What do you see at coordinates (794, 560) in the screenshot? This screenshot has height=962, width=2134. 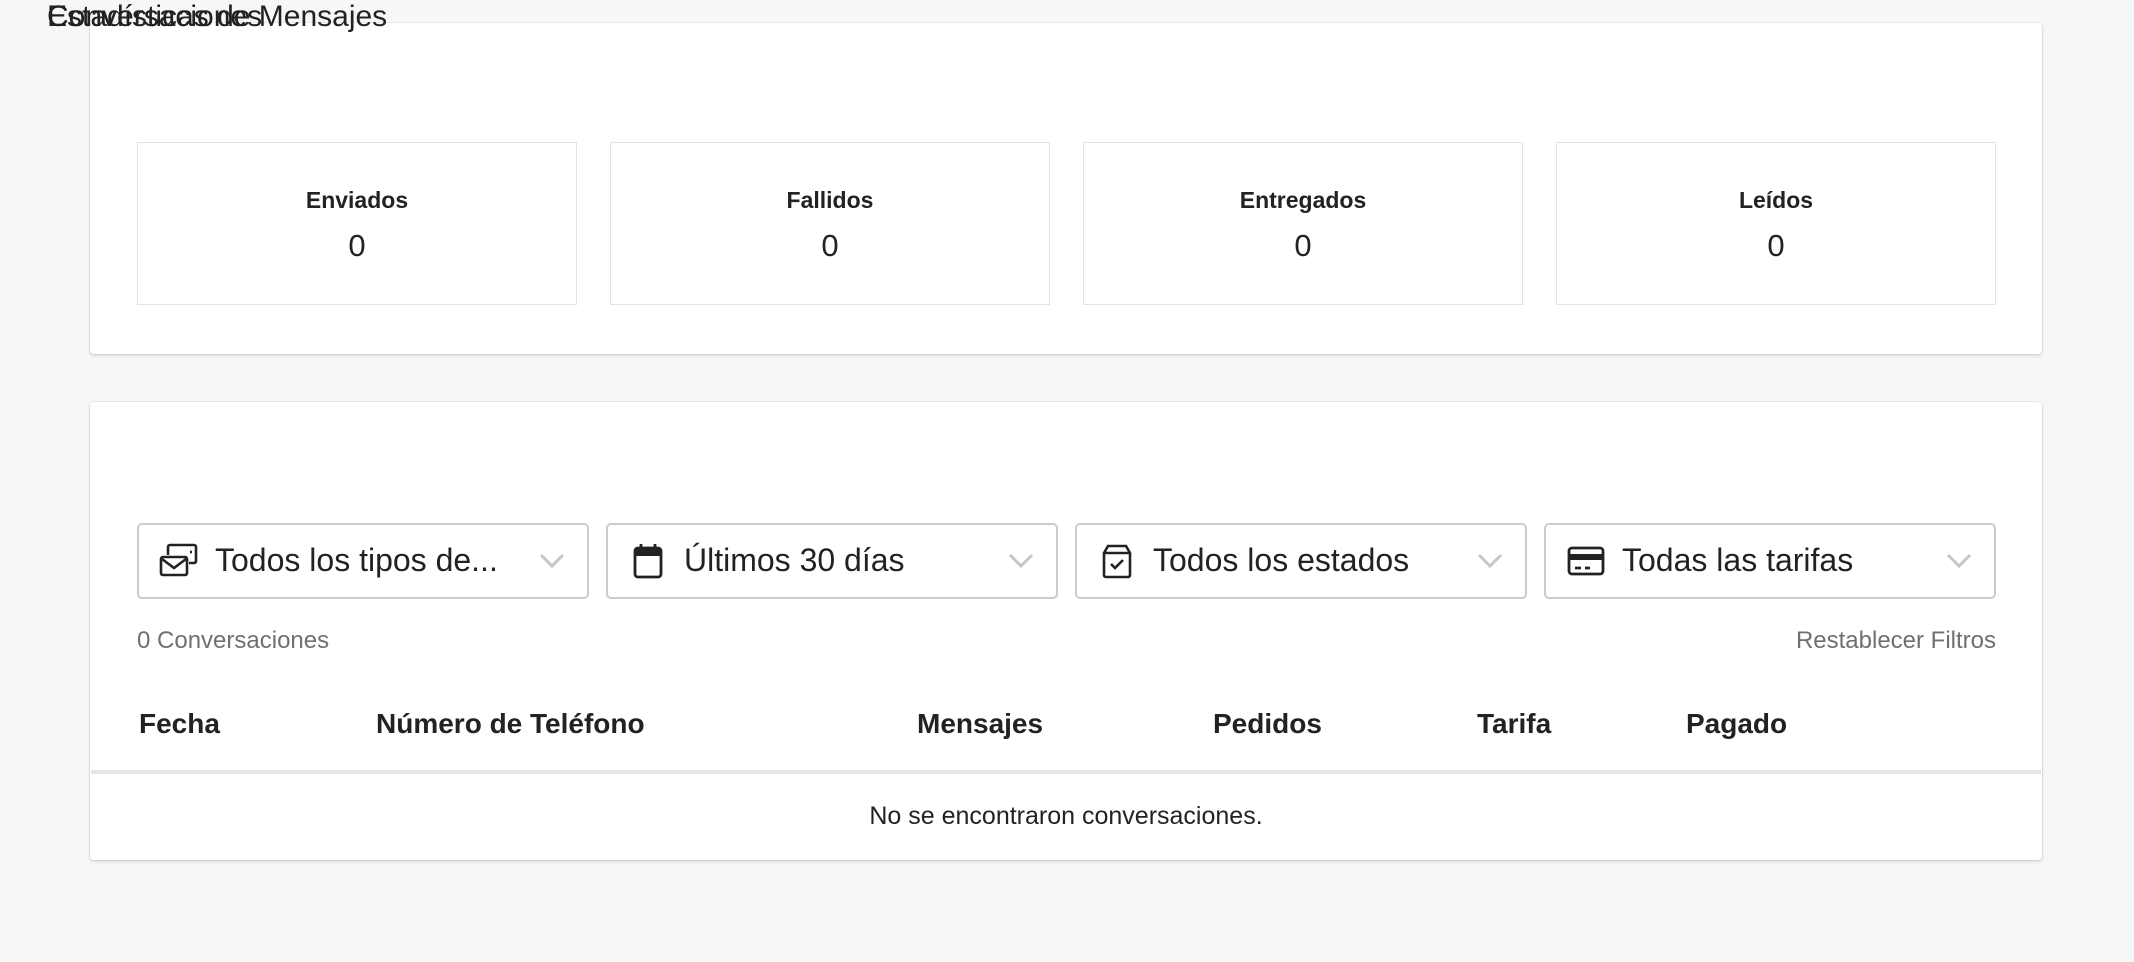 I see `filter-value: Últimos 30 días` at bounding box center [794, 560].